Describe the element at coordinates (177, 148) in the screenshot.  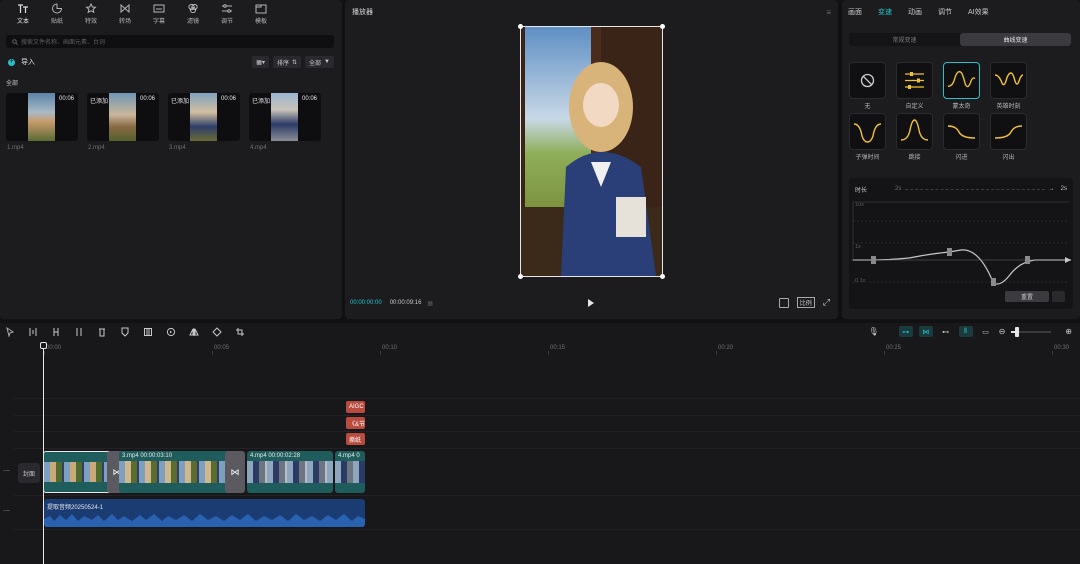
I see `media-name: 3.mp4` at that location.